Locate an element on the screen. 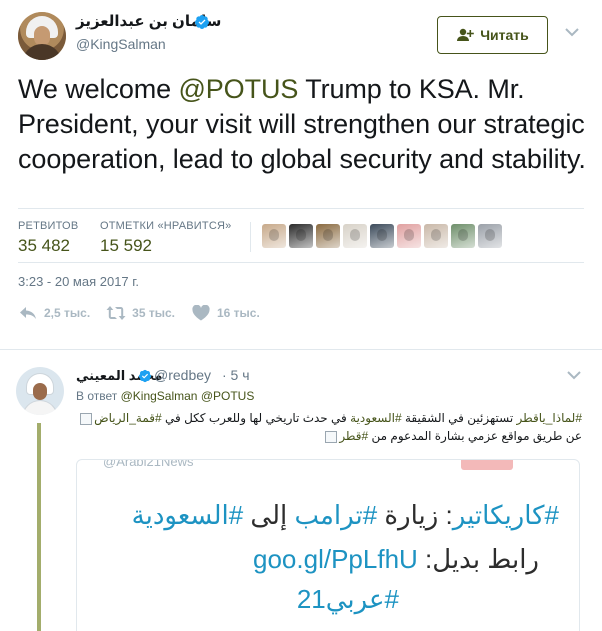 The image size is (602, 631). reply-button: 2,5 тыс. is located at coordinates (54, 313).